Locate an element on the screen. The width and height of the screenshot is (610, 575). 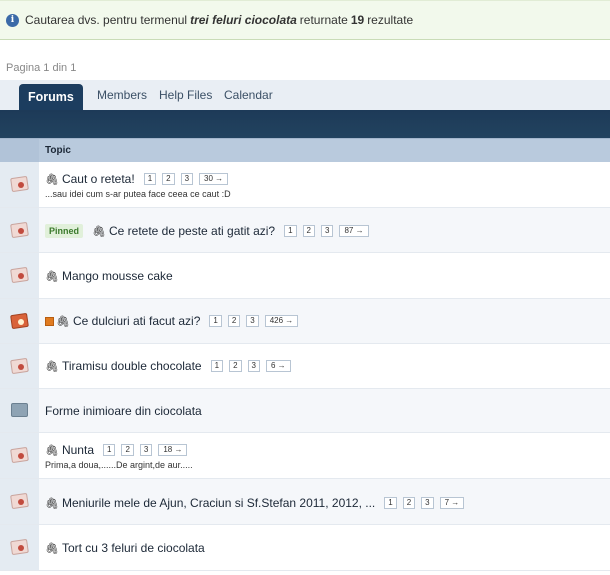
topic-link: Ce retete de peste ati gatit azi? is located at coordinates (192, 231).